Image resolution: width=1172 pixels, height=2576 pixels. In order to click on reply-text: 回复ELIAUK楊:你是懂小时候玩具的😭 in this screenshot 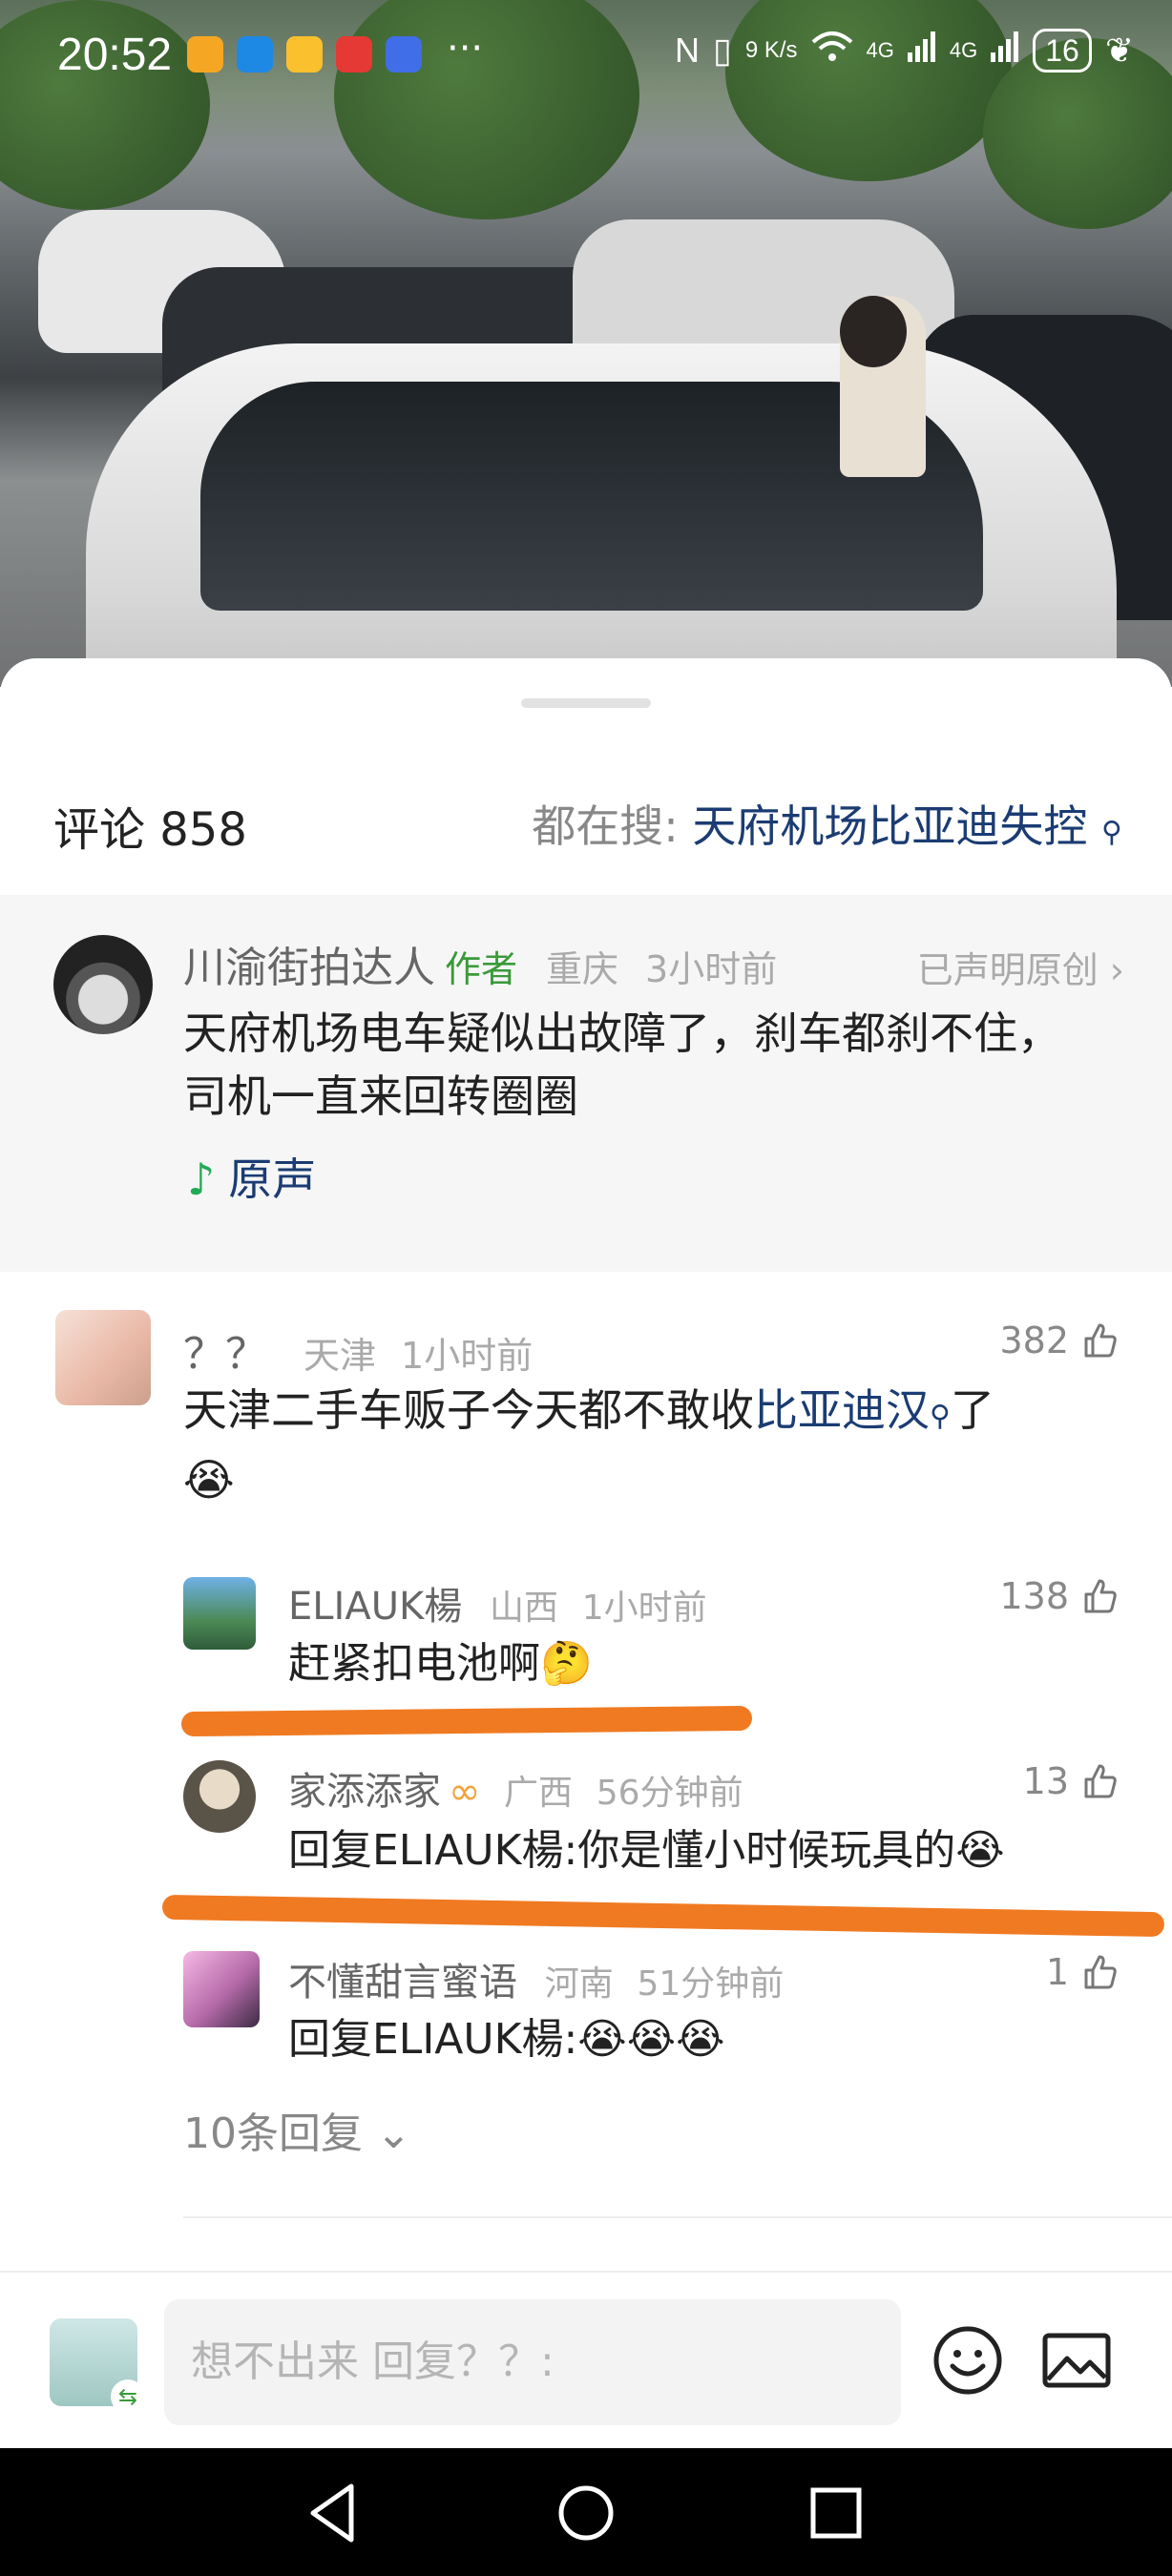, I will do `click(646, 1850)`.